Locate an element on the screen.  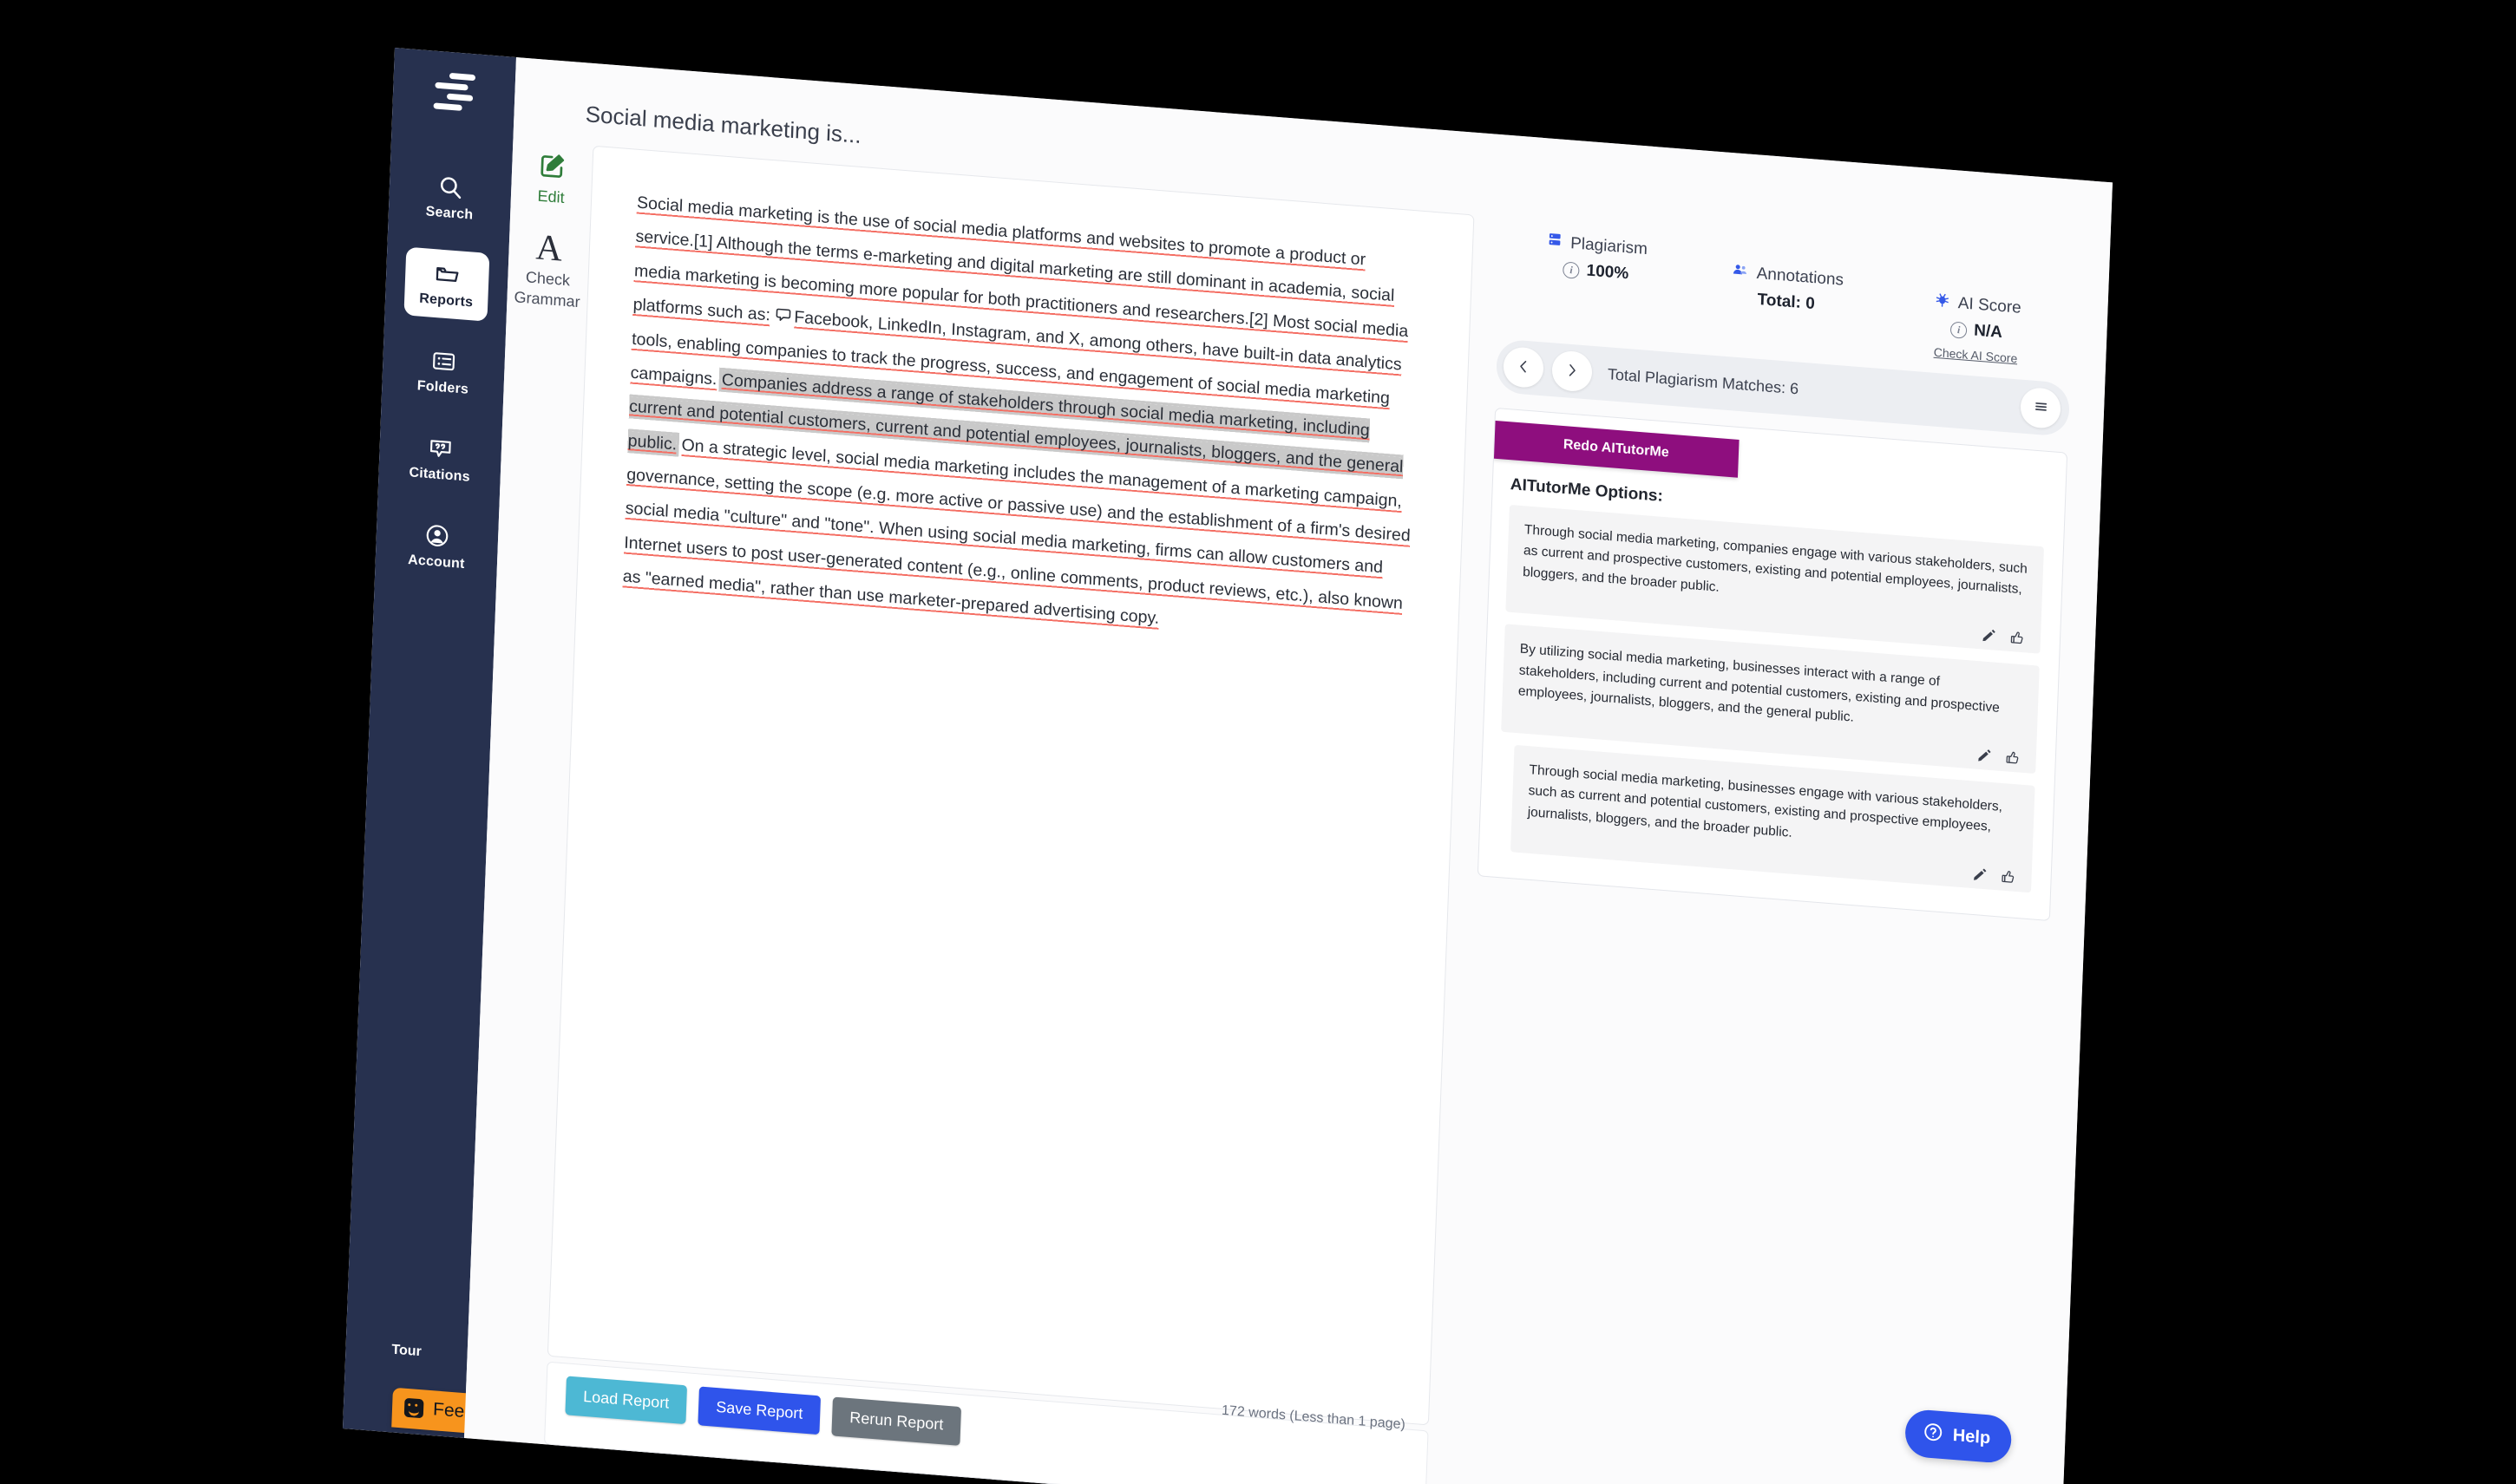
sidebar-item-label: Account is located at coordinates (436, 562).